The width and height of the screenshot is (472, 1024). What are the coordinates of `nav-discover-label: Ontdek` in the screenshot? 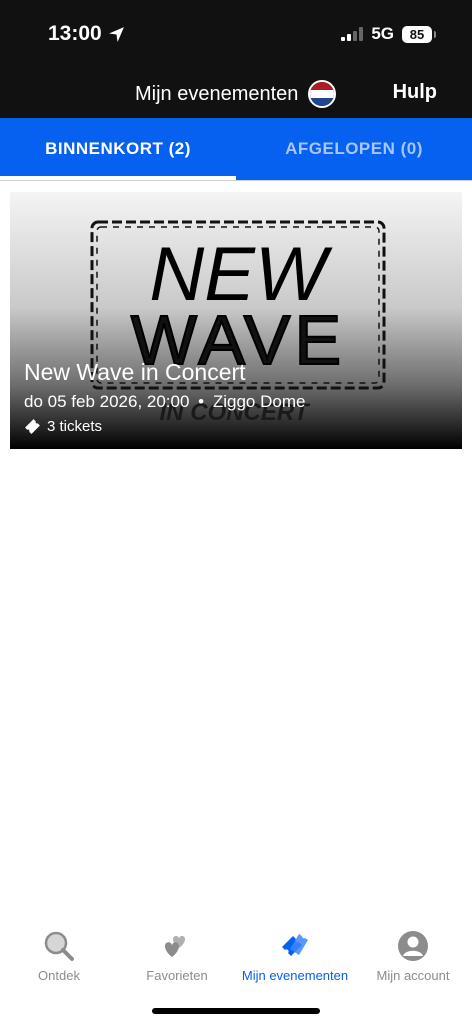 It's located at (59, 975).